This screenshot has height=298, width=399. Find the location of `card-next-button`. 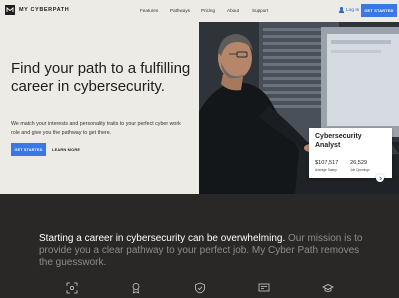

card-next-button is located at coordinates (380, 178).